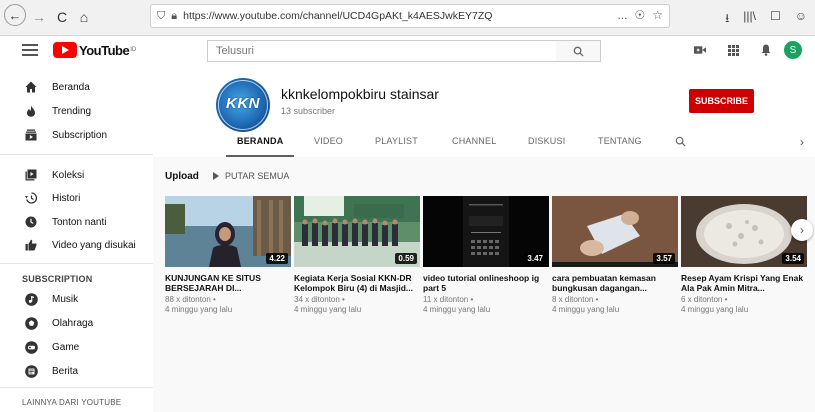  Describe the element at coordinates (243, 105) in the screenshot. I see `channel-avatar: KKN` at that location.